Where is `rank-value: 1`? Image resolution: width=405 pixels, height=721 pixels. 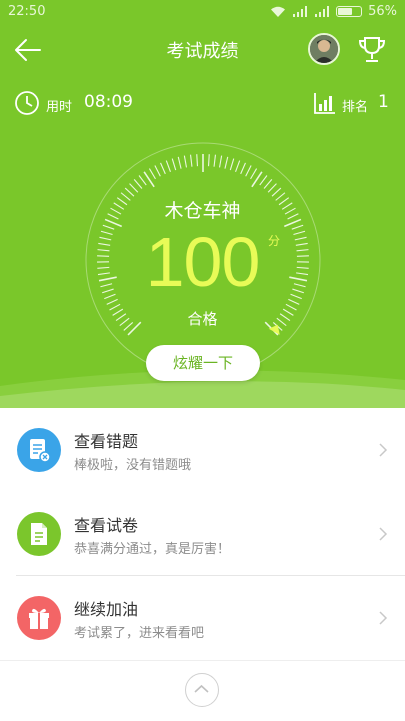
rank-value: 1 is located at coordinates (383, 102).